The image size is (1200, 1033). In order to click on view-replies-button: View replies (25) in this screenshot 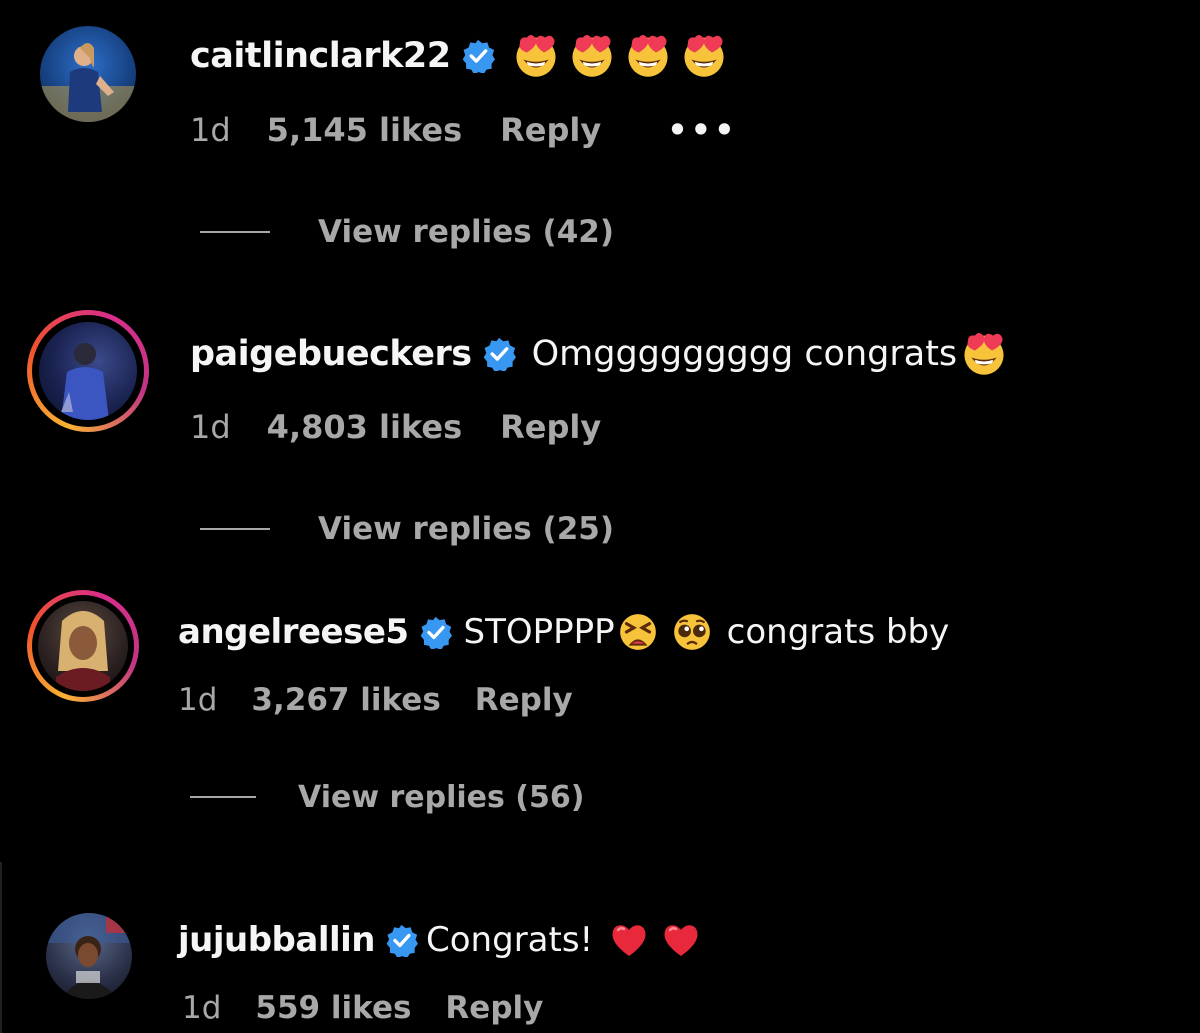, I will do `click(407, 529)`.